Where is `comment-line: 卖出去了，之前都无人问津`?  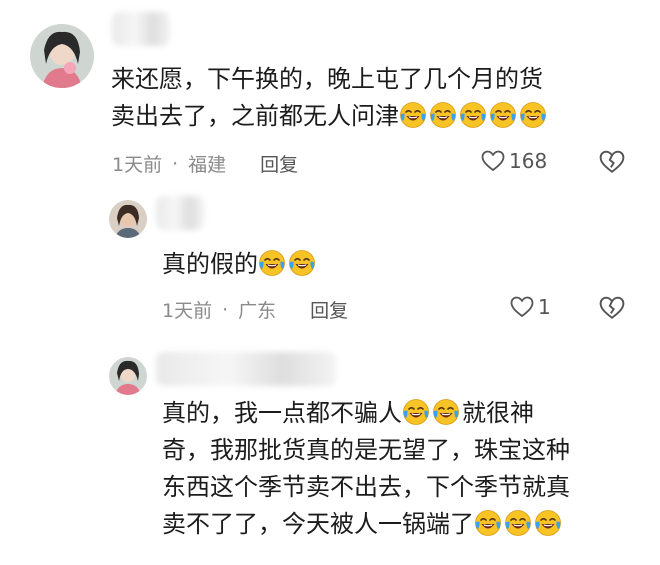
comment-line: 卖出去了，之前都无人问津 is located at coordinates (255, 116).